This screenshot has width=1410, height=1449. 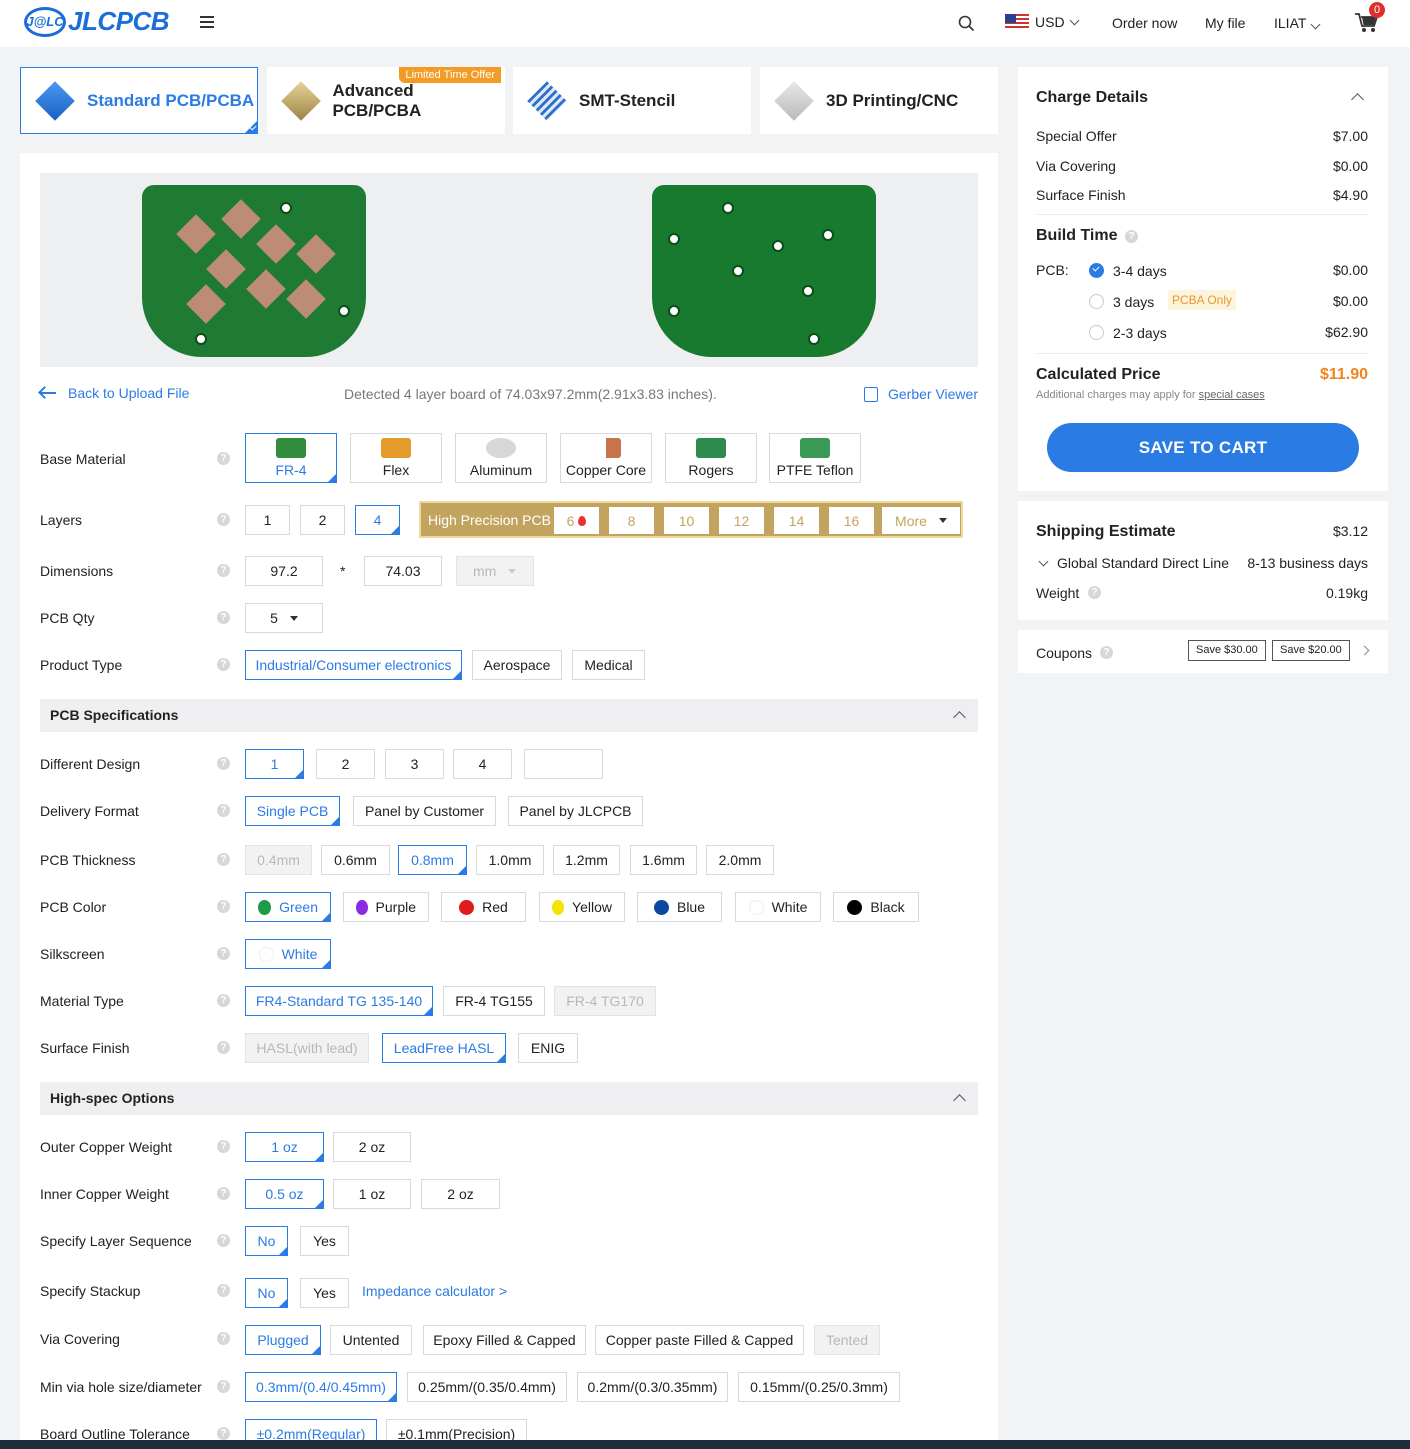 I want to click on layers-option-14: 14, so click(x=796, y=520).